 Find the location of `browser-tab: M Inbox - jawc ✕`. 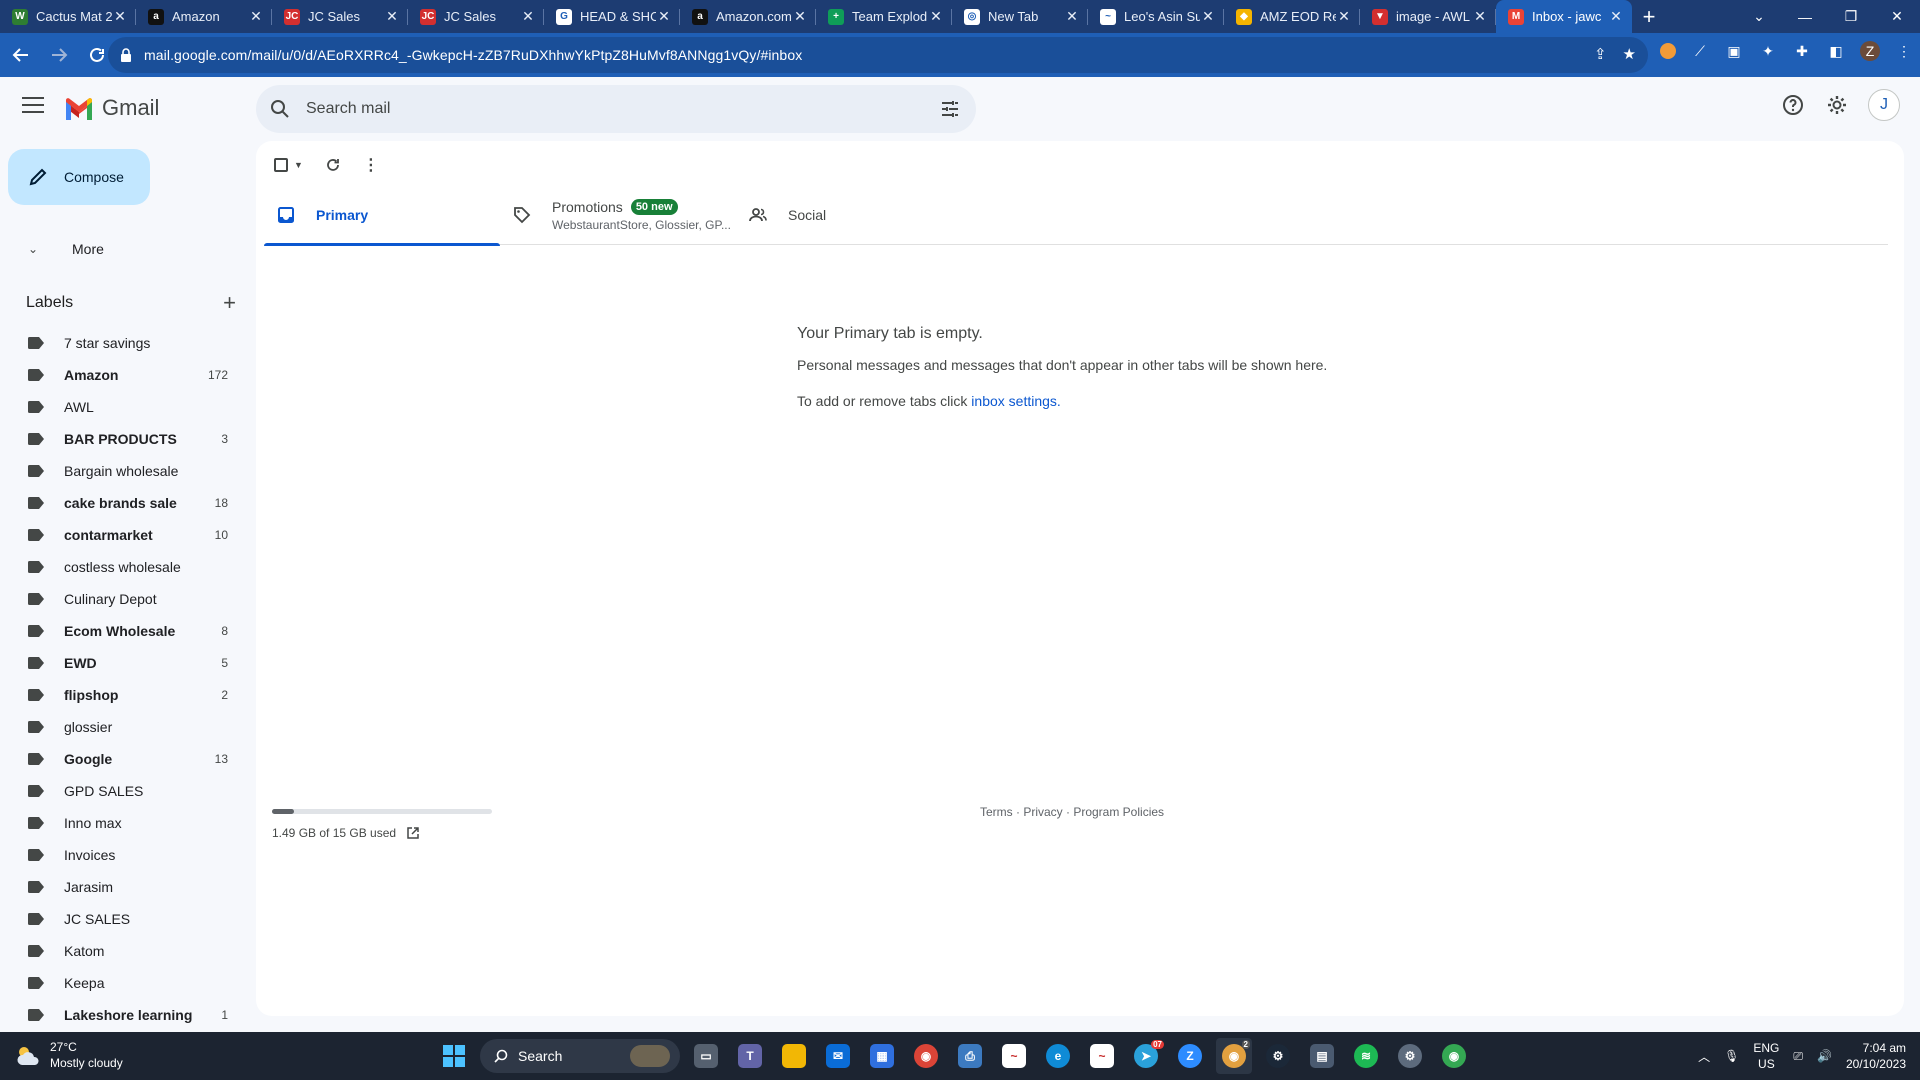

browser-tab: M Inbox - jawc ✕ is located at coordinates (1564, 16).